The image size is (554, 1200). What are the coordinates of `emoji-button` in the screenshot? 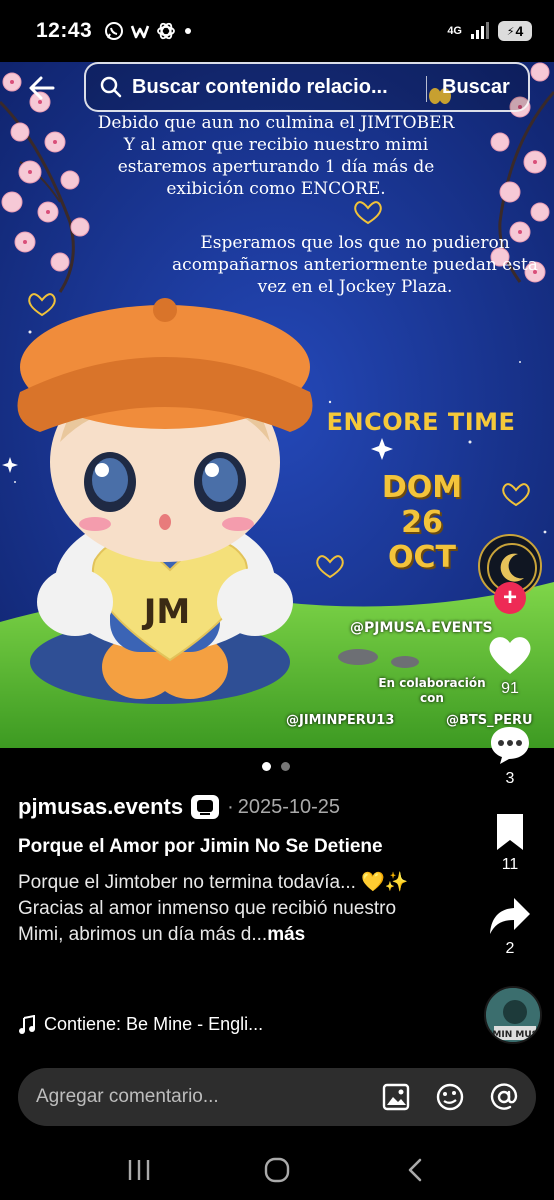 It's located at (450, 1097).